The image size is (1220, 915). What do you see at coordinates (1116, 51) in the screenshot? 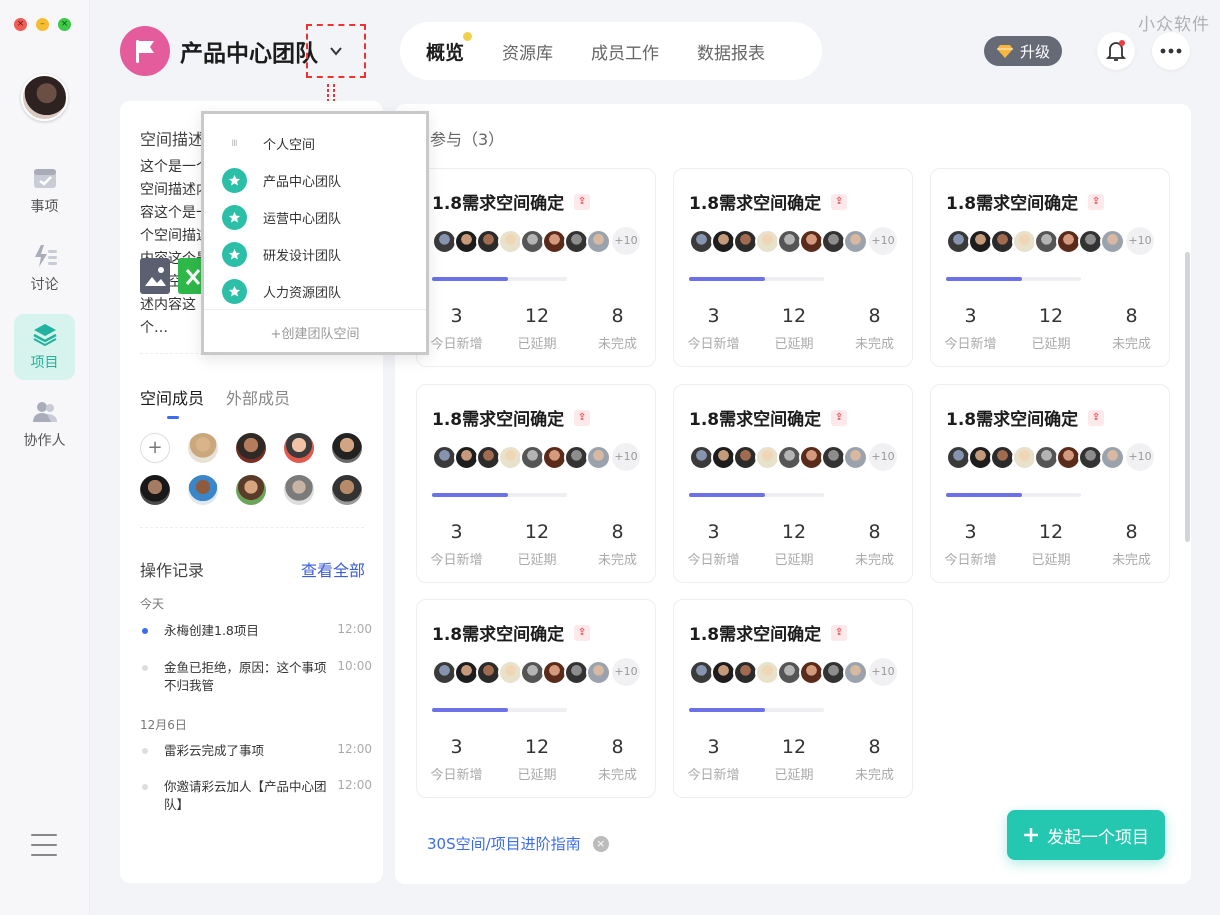
I see `notifications-button` at bounding box center [1116, 51].